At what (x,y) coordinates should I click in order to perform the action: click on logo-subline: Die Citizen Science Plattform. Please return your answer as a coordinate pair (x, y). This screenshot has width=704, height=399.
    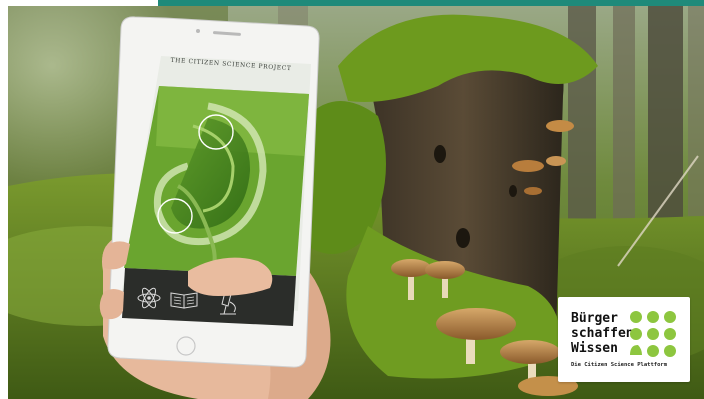
    Looking at the image, I should click on (619, 365).